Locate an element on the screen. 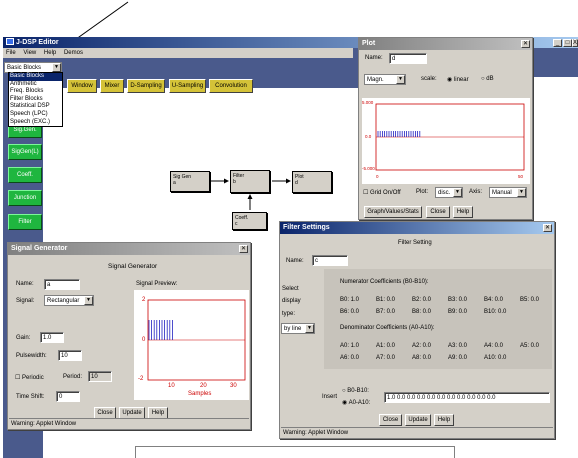 This screenshot has height=458, width=578. dropdown-option: Basic Blocks is located at coordinates (35, 77).